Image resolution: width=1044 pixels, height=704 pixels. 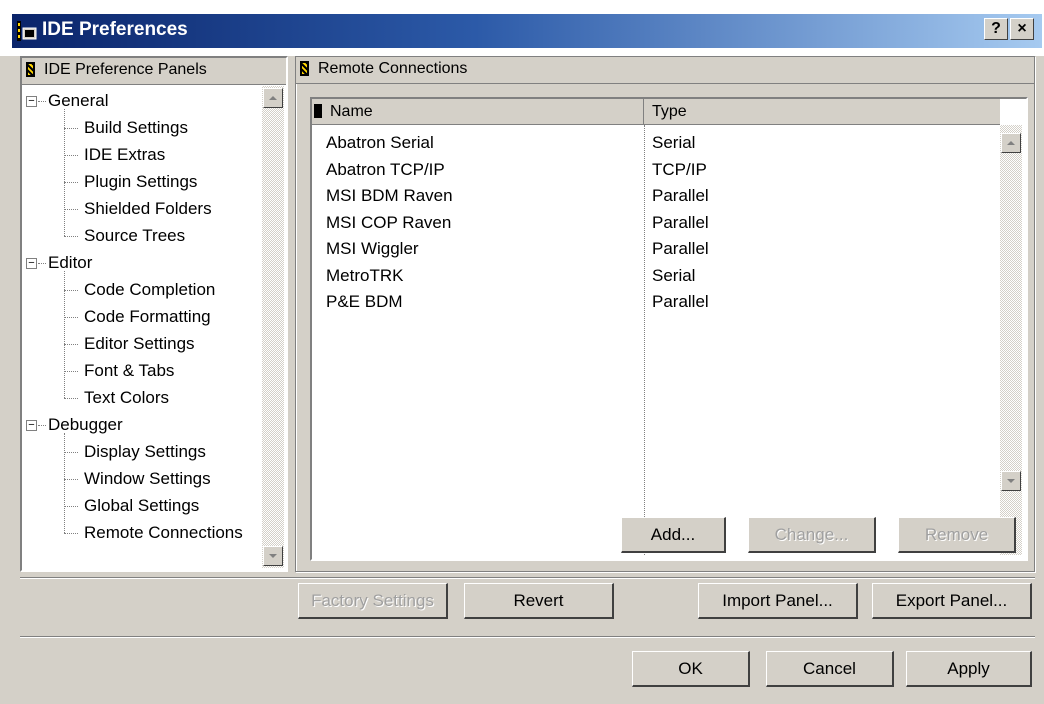 What do you see at coordinates (364, 276) in the screenshot?
I see `connection-name: MetroTRK` at bounding box center [364, 276].